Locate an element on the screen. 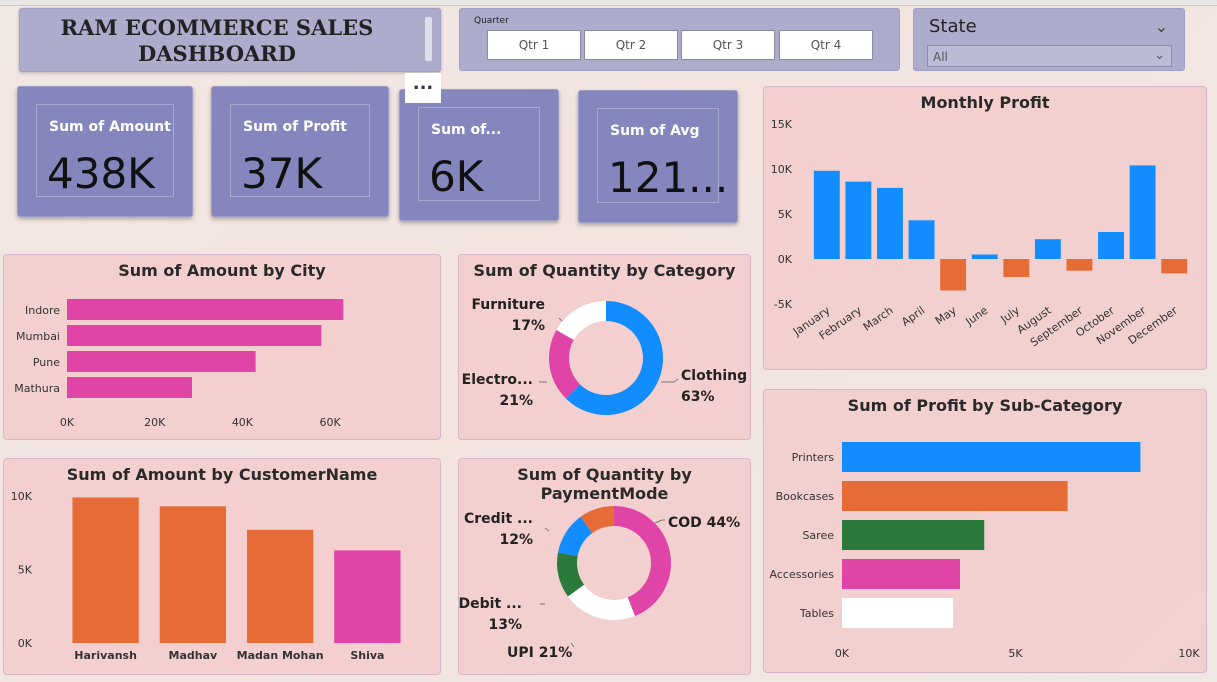  kpi-frame: Sum of... 6K is located at coordinates (479, 154).